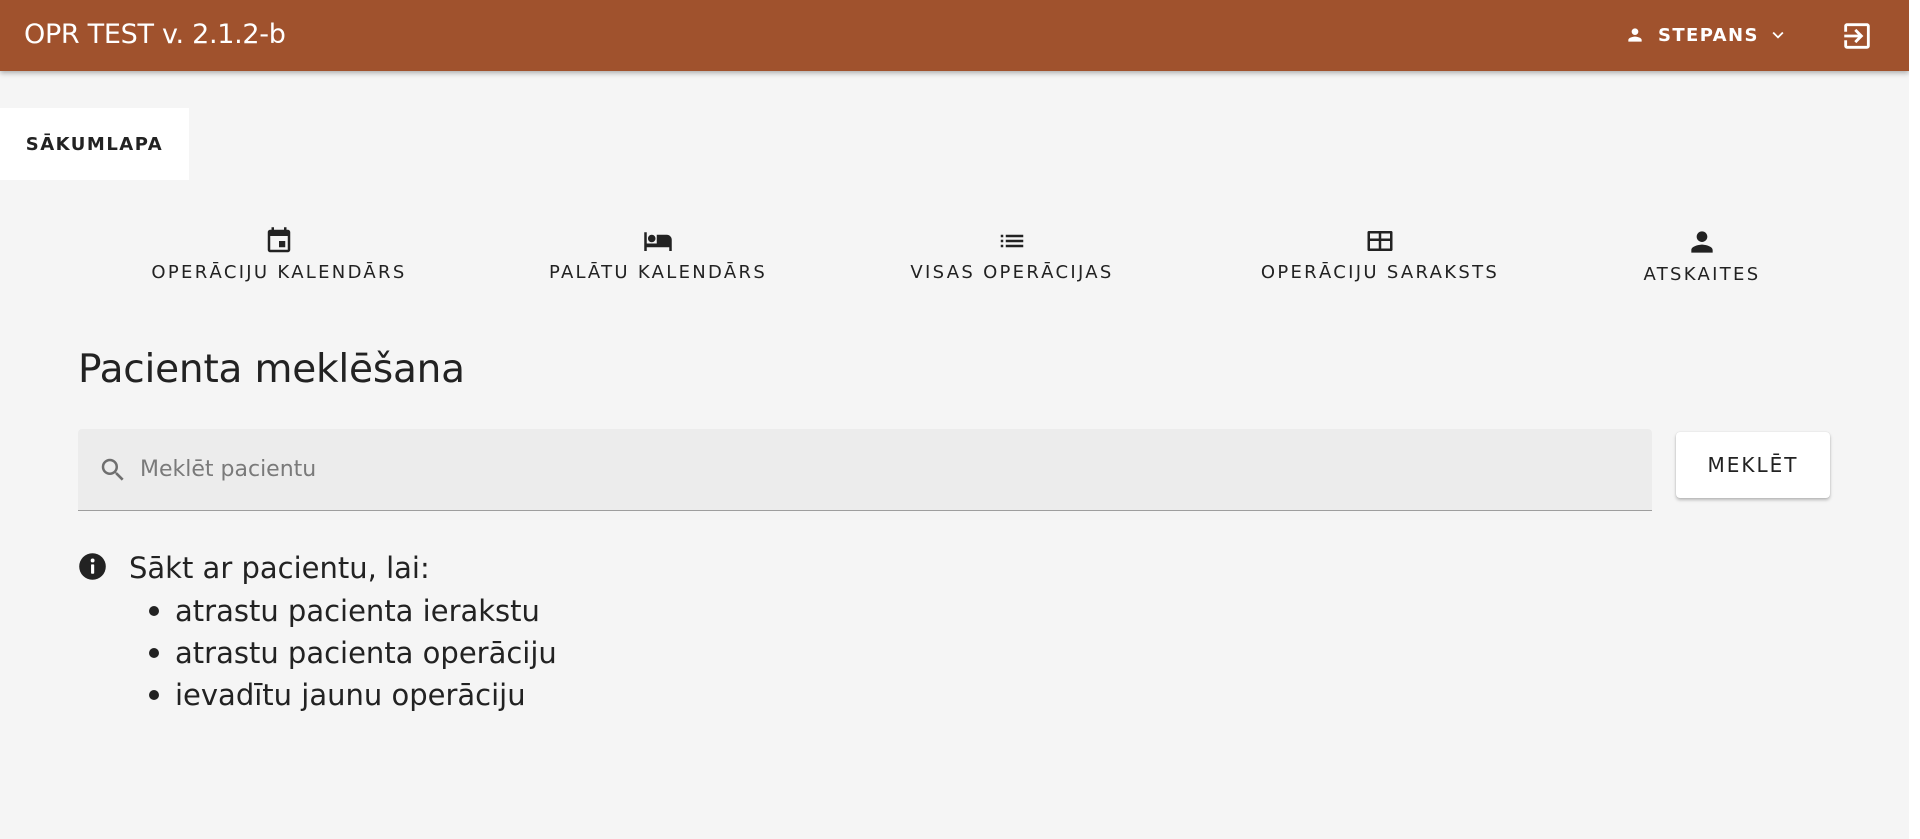 The height and width of the screenshot is (839, 1920). I want to click on nav-operation-list: OPERĀCIJU SARAKSTS, so click(1380, 261).